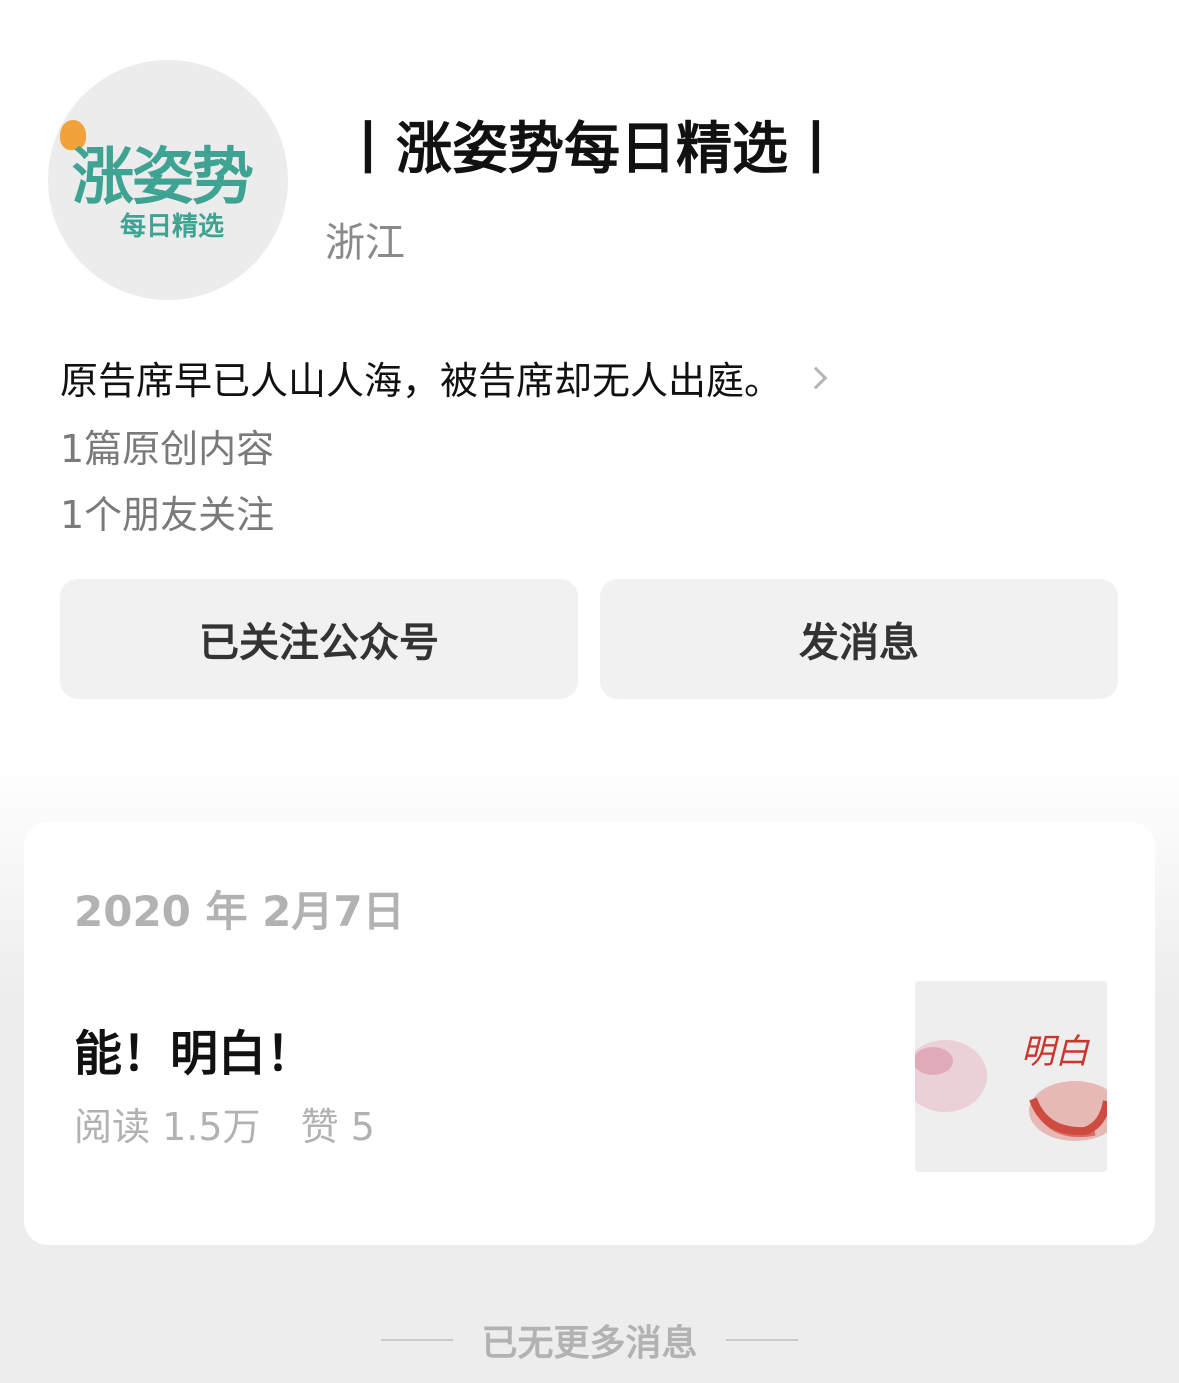 This screenshot has height=1383, width=1179. Describe the element at coordinates (319, 639) in the screenshot. I see `followed-account-button: 已关注公众号` at that location.